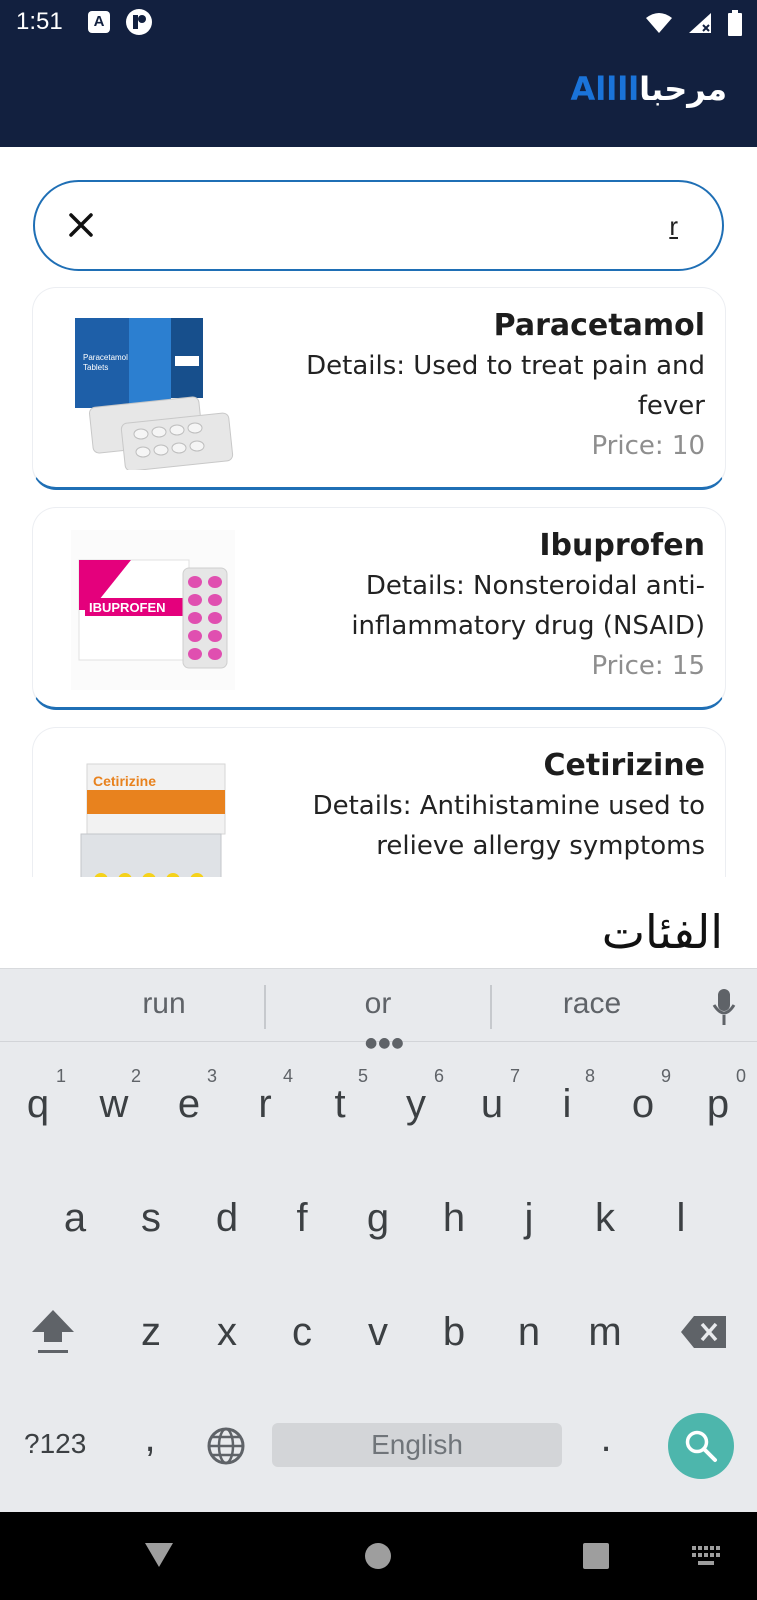 The image size is (757, 1600). I want to click on key-c: c, so click(302, 1332).